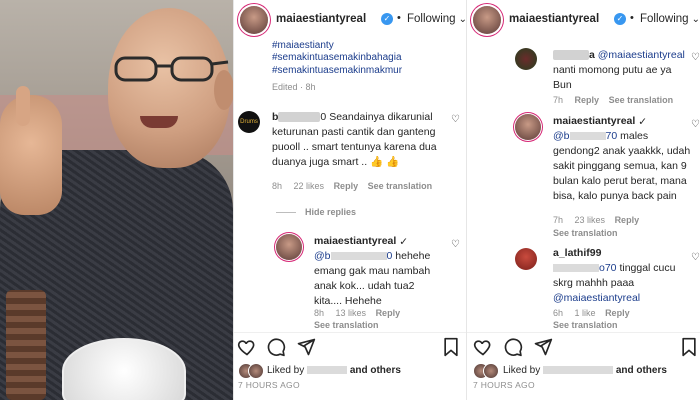  What do you see at coordinates (124, 369) in the screenshot?
I see `cup` at bounding box center [124, 369].